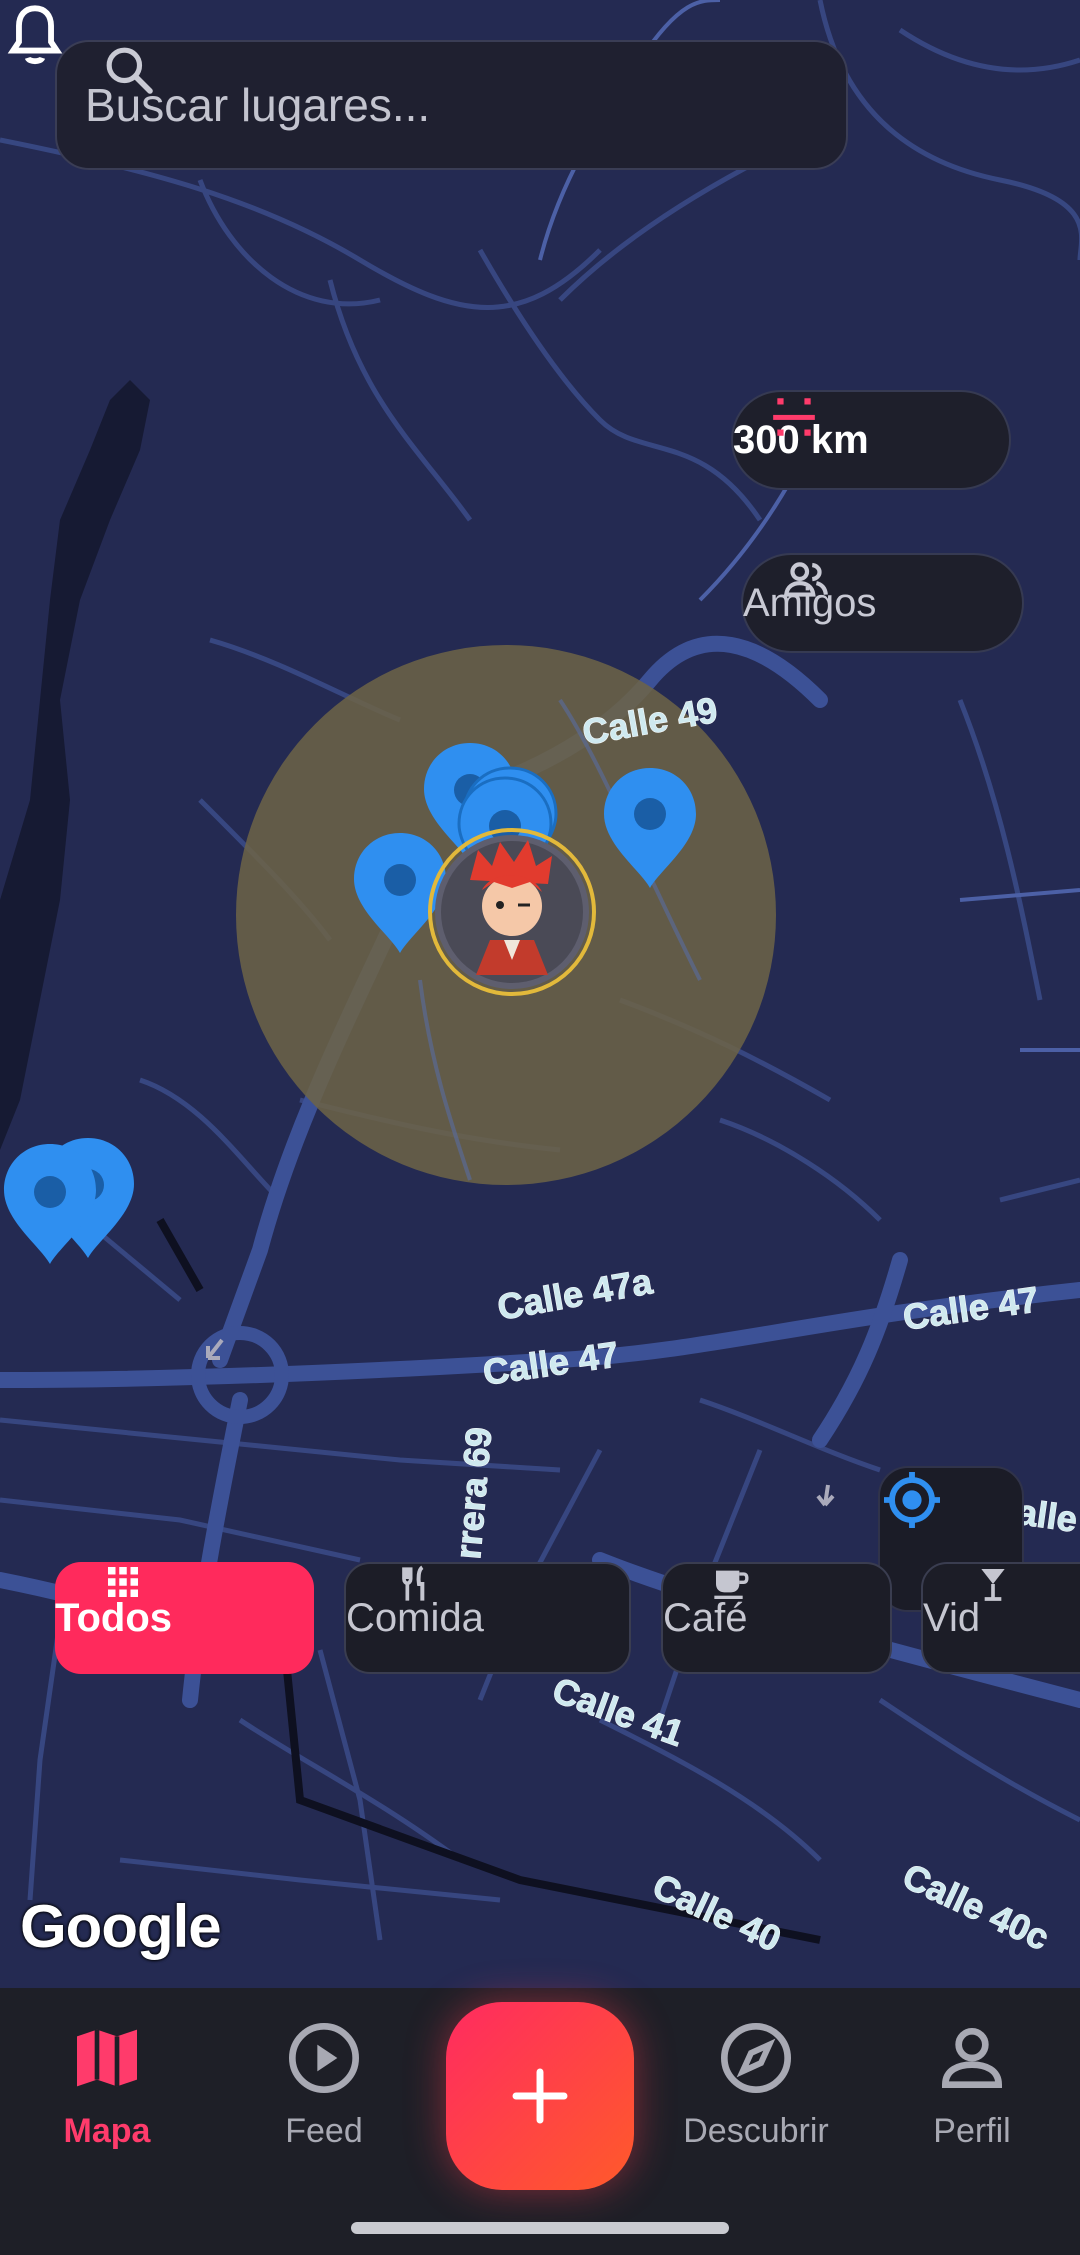 The height and width of the screenshot is (2255, 1080). Describe the element at coordinates (650, 828) in the screenshot. I see `place-pin` at that location.